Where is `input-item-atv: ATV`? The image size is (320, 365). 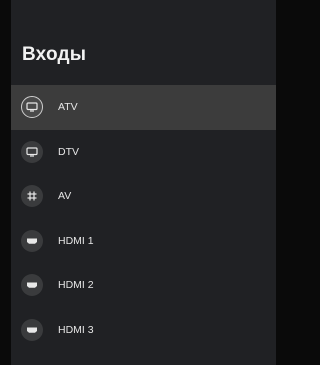 input-item-atv: ATV is located at coordinates (143, 107).